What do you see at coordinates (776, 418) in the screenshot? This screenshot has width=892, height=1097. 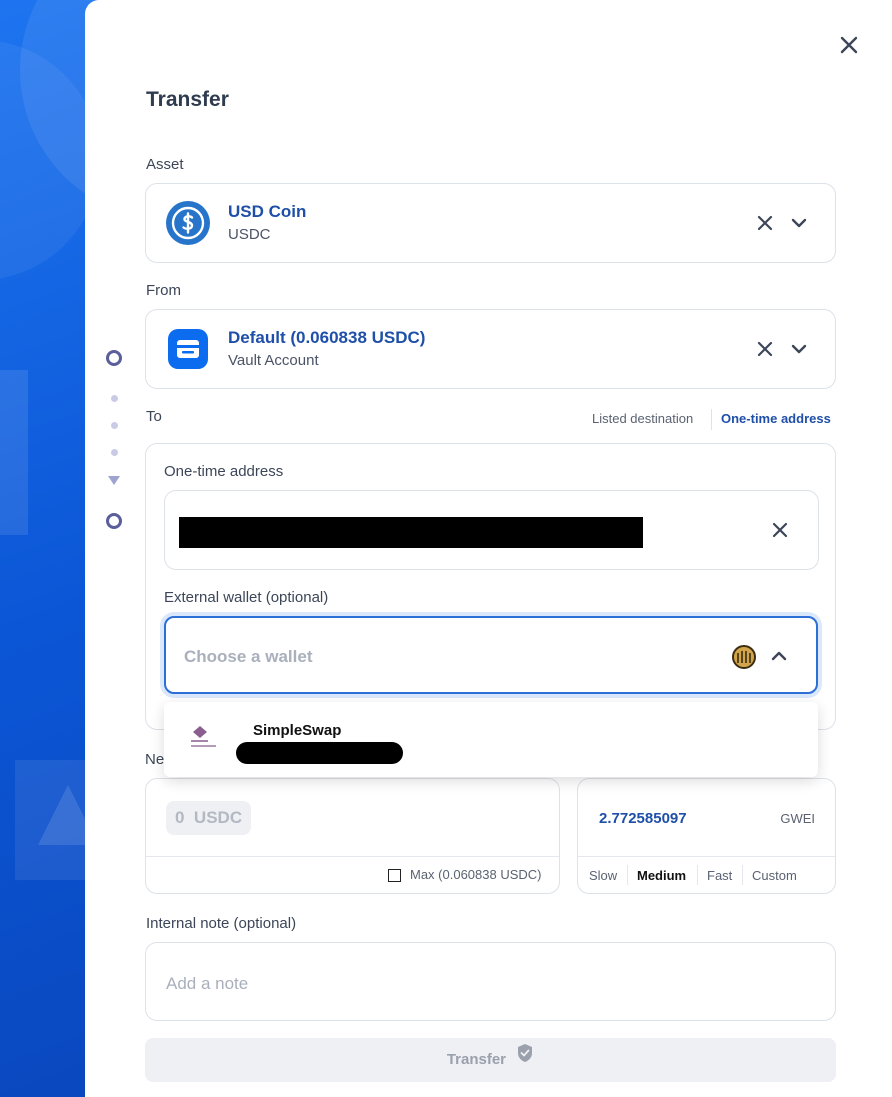 I see `toggle-one-time-address: One-time address` at bounding box center [776, 418].